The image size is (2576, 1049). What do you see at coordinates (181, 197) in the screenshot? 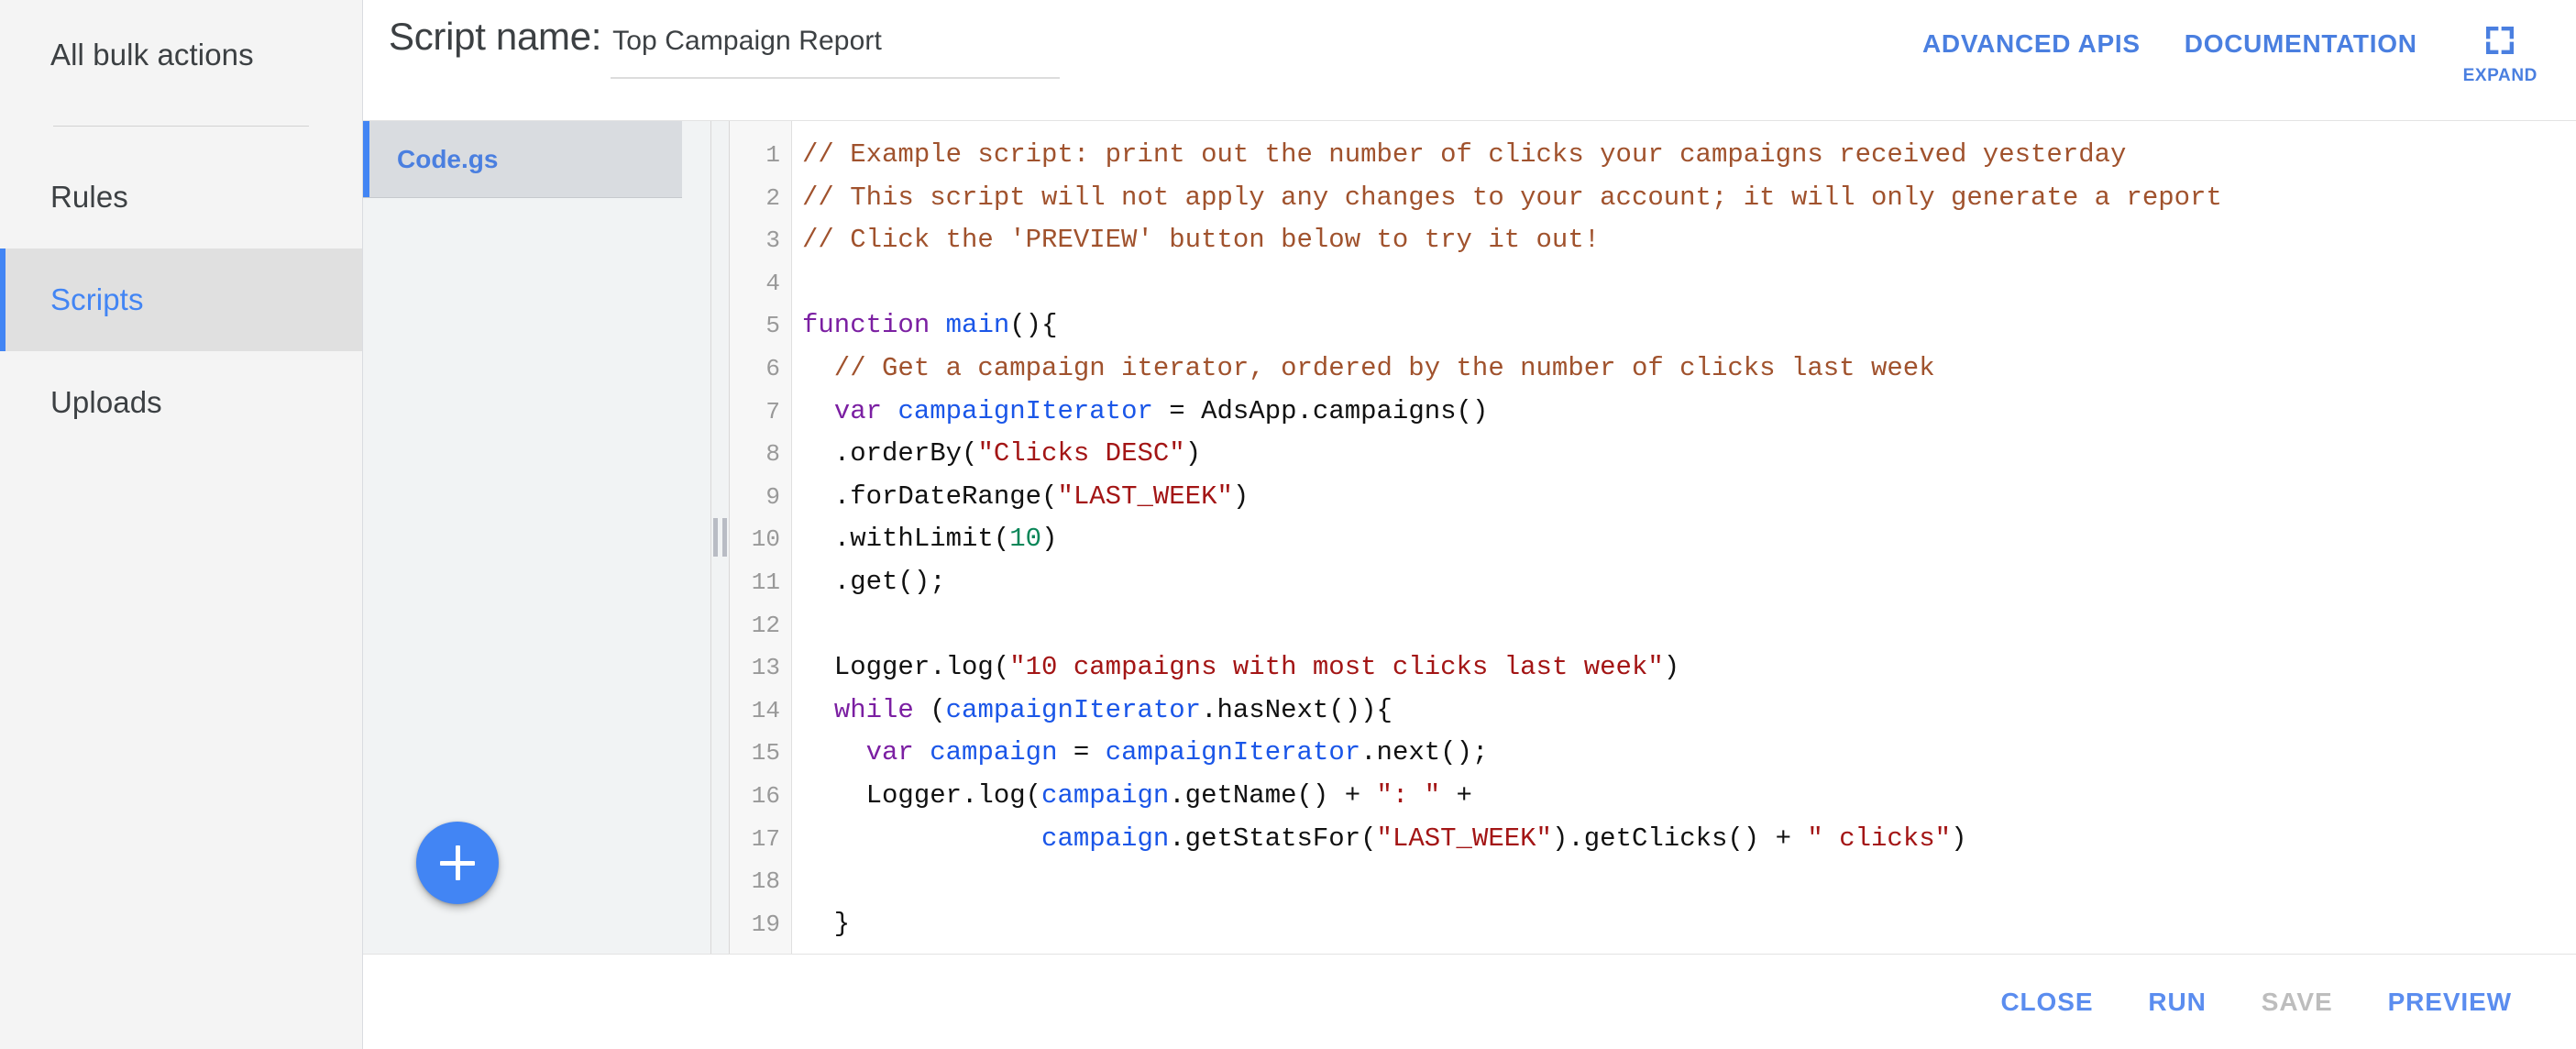
I see `sidebar-item-rules: Rules` at bounding box center [181, 197].